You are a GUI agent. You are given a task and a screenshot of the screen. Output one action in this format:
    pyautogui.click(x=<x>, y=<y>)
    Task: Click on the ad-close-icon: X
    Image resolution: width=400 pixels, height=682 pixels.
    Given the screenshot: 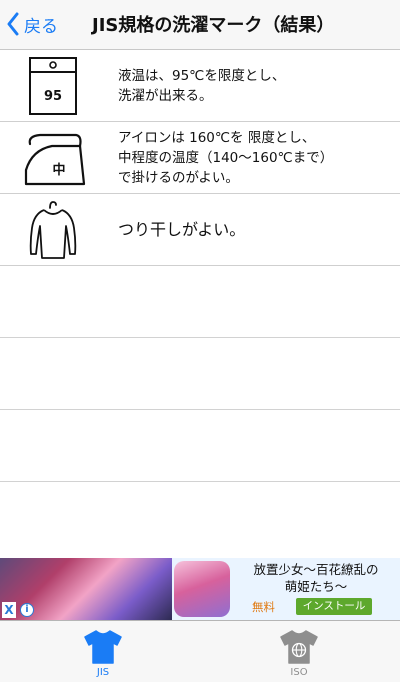 What is the action you would take?
    pyautogui.click(x=9, y=610)
    